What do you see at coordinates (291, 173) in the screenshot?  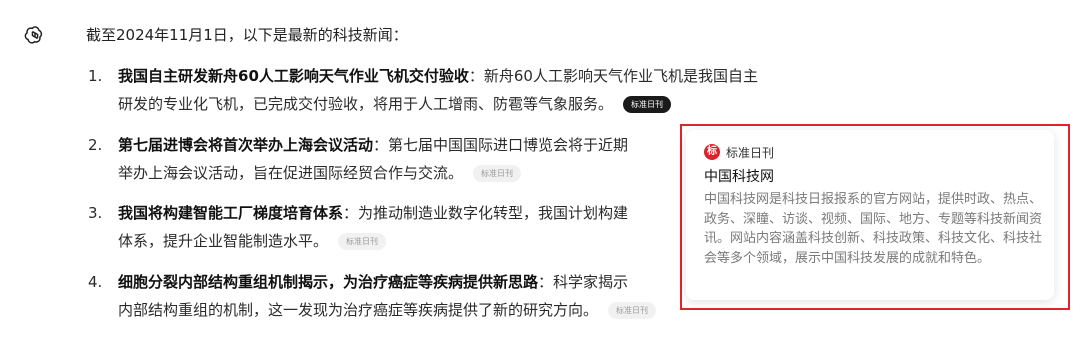 I see `news-text: 举办上海会议活动，旨在促进国际经贸合作与交流。` at bounding box center [291, 173].